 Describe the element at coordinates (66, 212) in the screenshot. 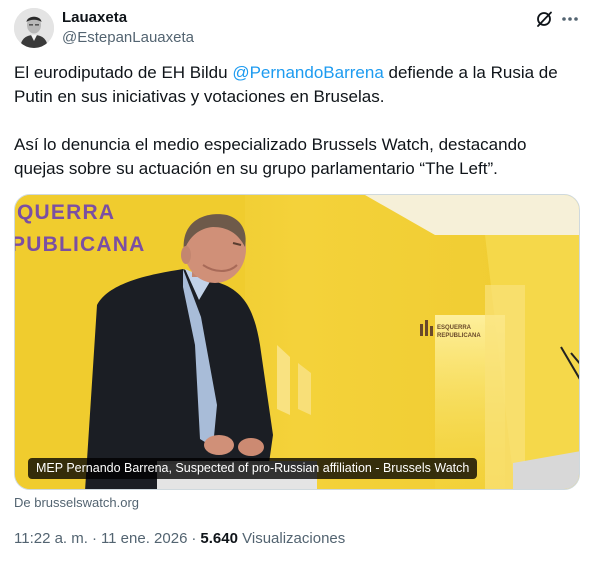

I see `backdrop-text-1: QUERRA` at that location.